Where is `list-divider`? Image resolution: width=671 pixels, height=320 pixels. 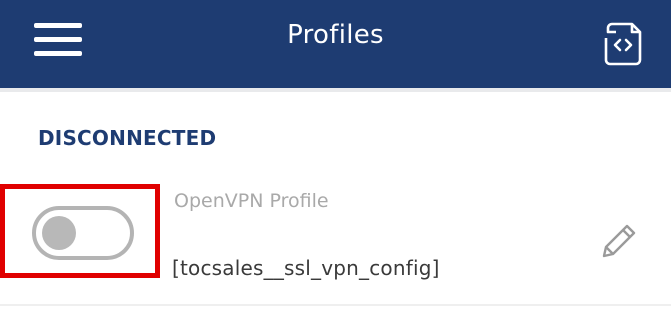 list-divider is located at coordinates (335, 305).